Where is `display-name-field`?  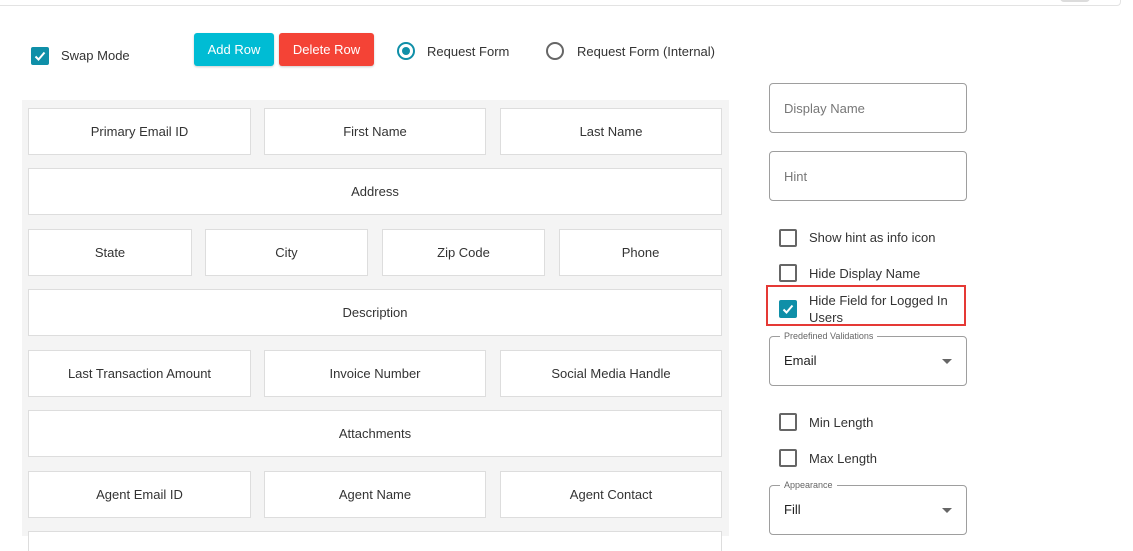
display-name-field is located at coordinates (868, 108).